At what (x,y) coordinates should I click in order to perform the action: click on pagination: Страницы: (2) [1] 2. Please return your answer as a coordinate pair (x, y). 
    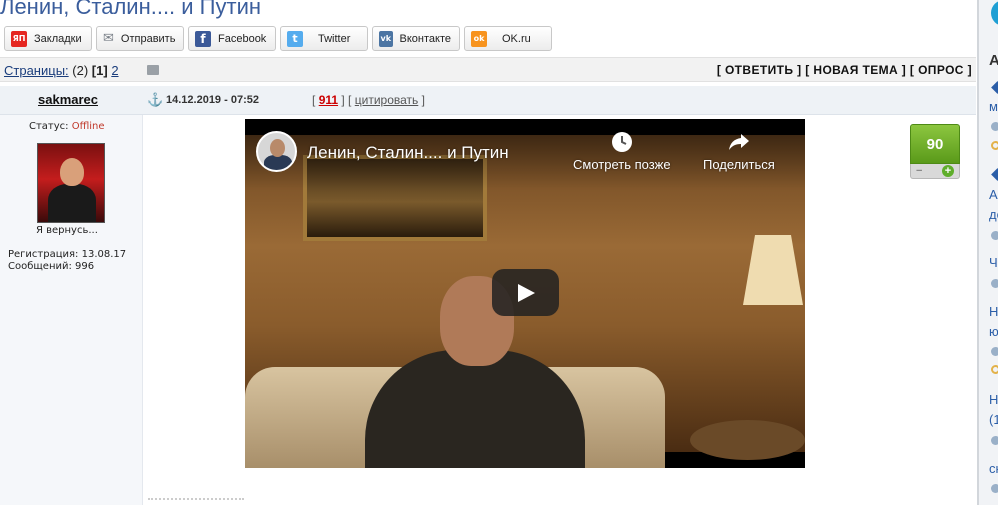
    Looking at the image, I should click on (61, 70).